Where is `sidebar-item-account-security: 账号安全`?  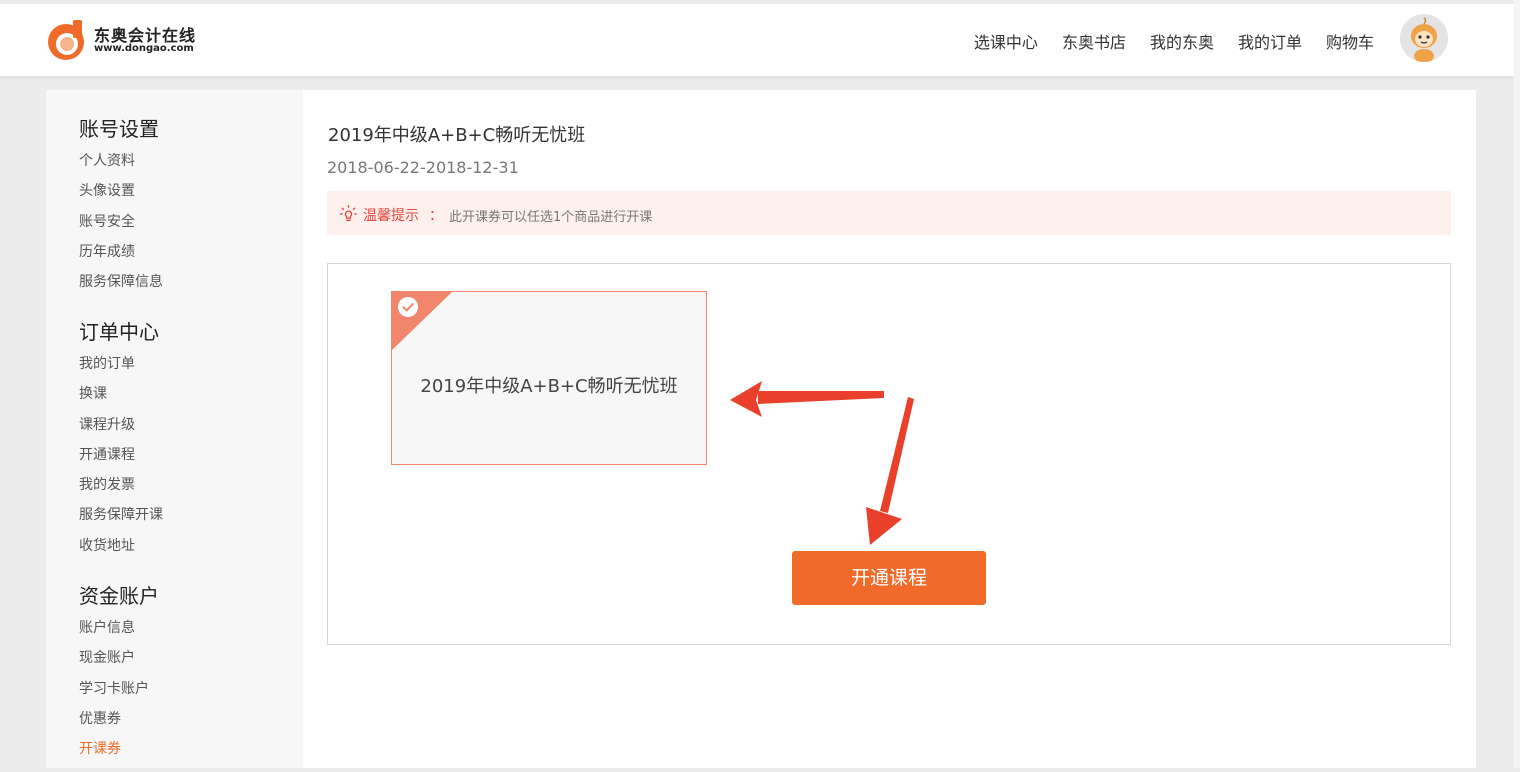 sidebar-item-account-security: 账号安全 is located at coordinates (121, 222).